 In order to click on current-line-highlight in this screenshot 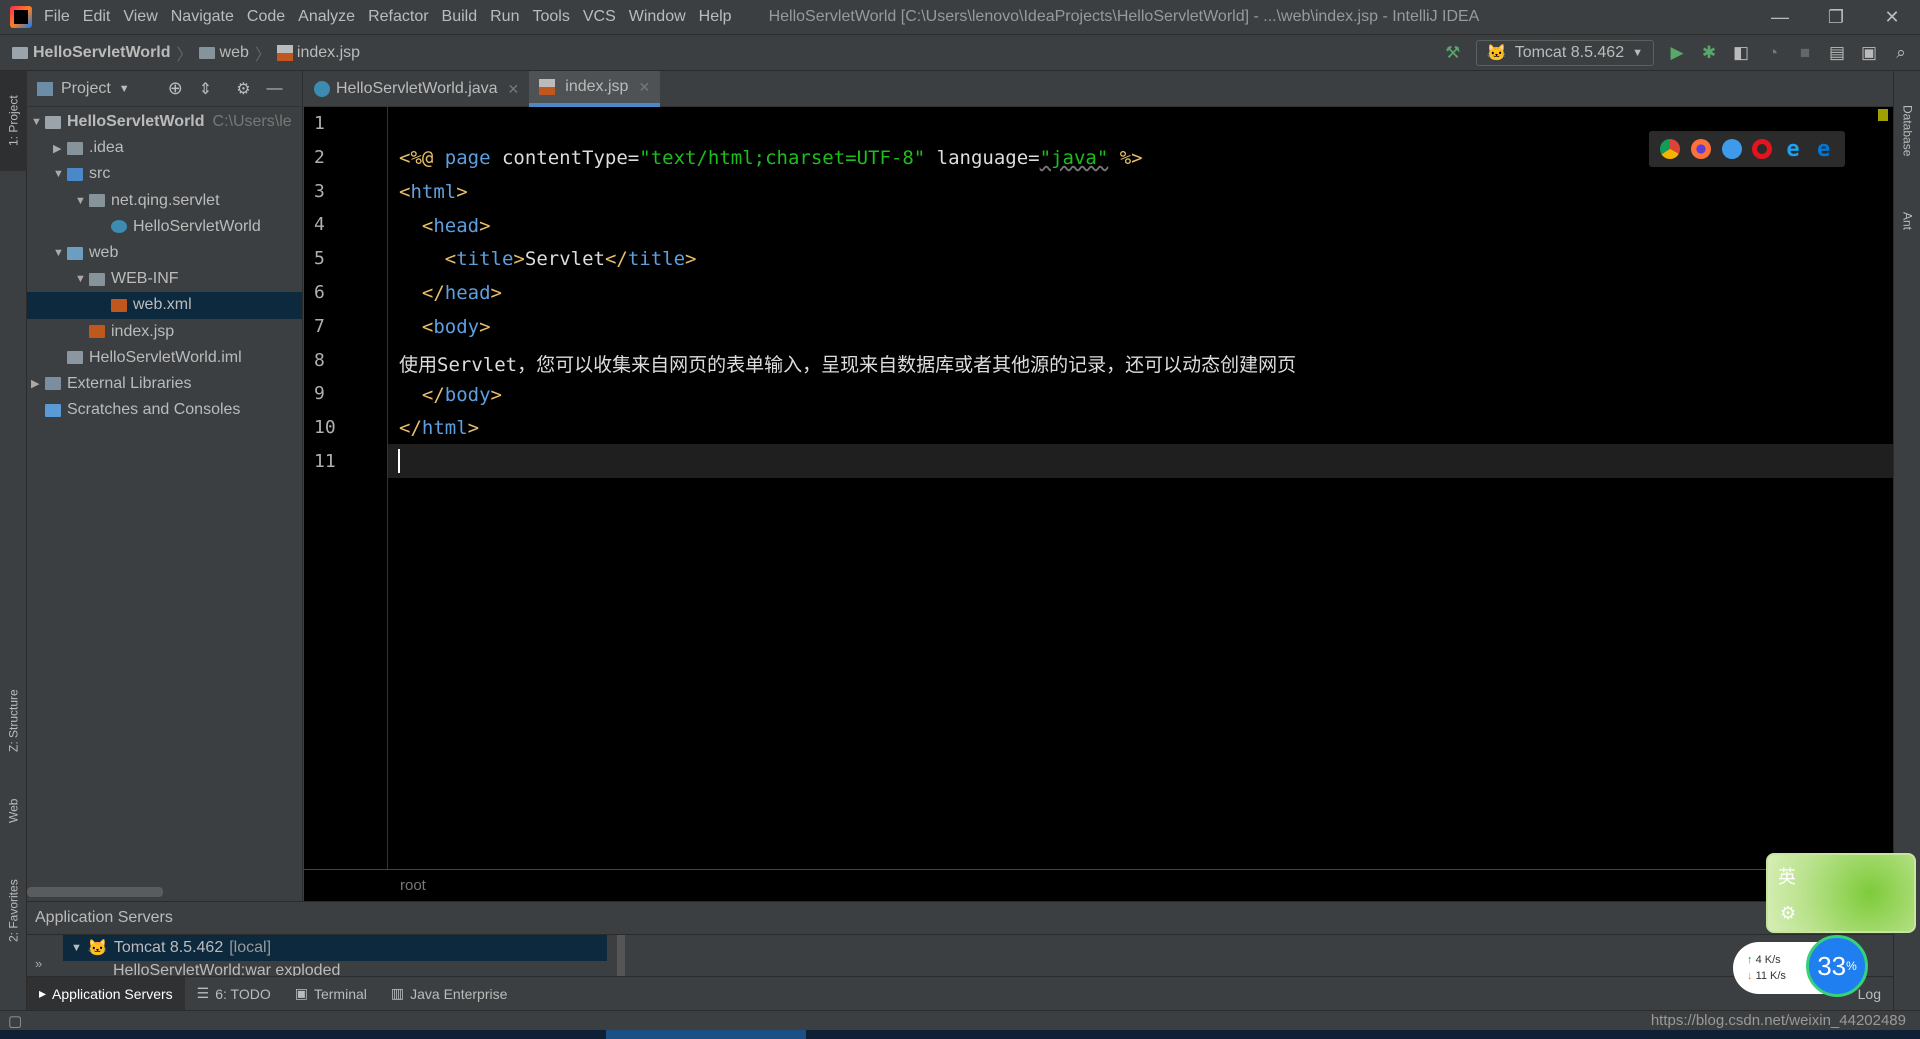, I will do `click(1098, 461)`.